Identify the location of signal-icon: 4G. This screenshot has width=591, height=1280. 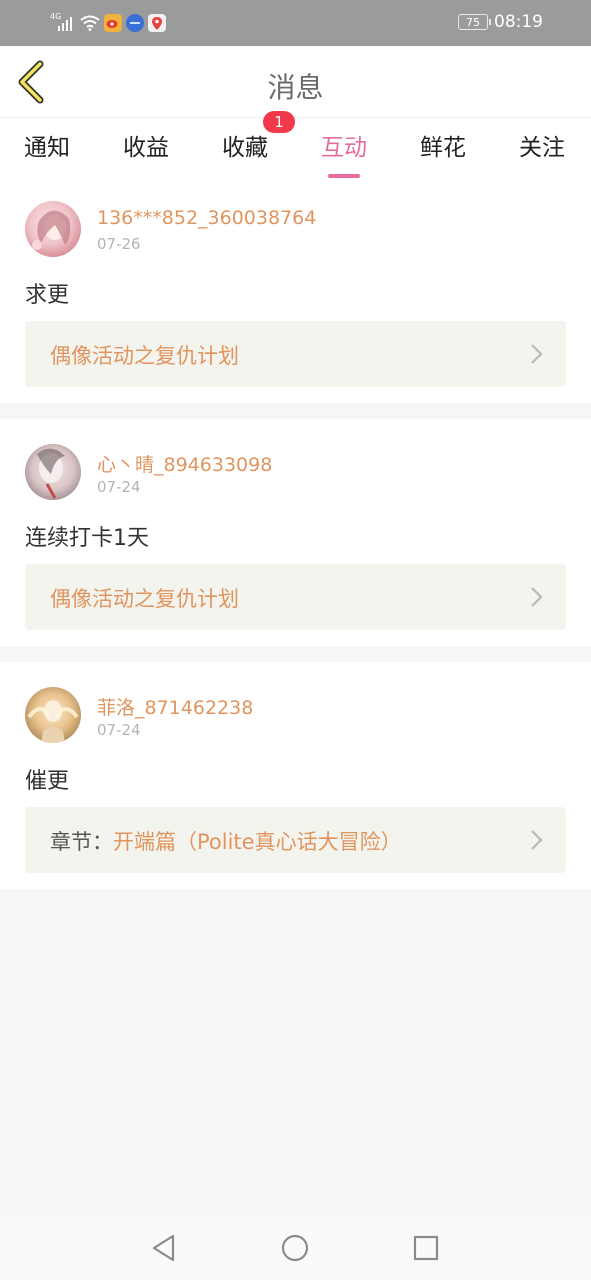
(63, 23).